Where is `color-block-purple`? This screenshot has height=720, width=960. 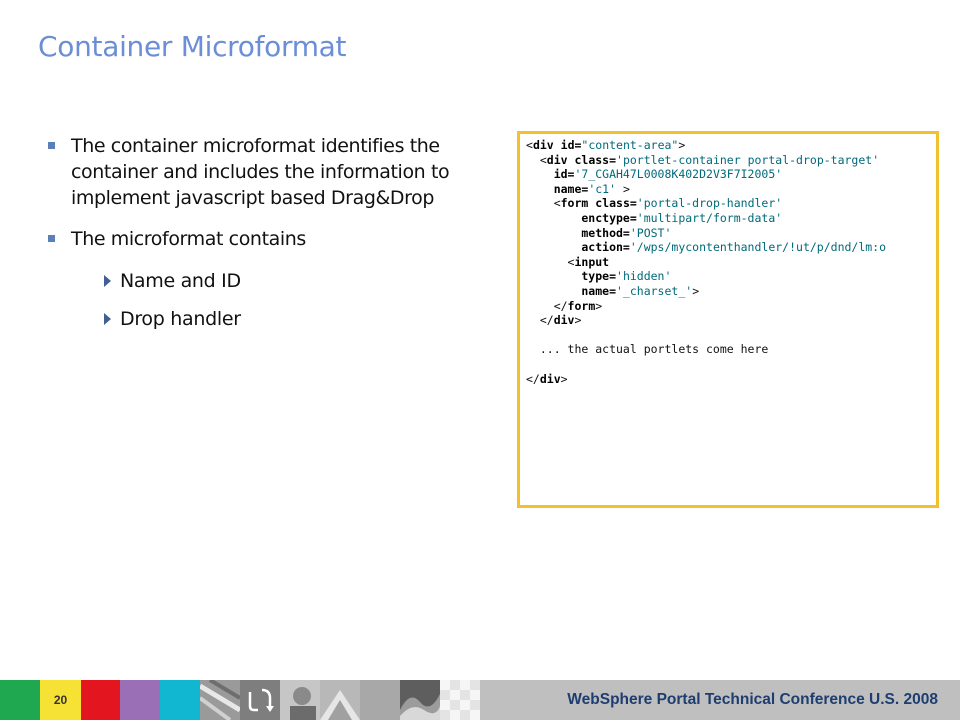 color-block-purple is located at coordinates (140, 700).